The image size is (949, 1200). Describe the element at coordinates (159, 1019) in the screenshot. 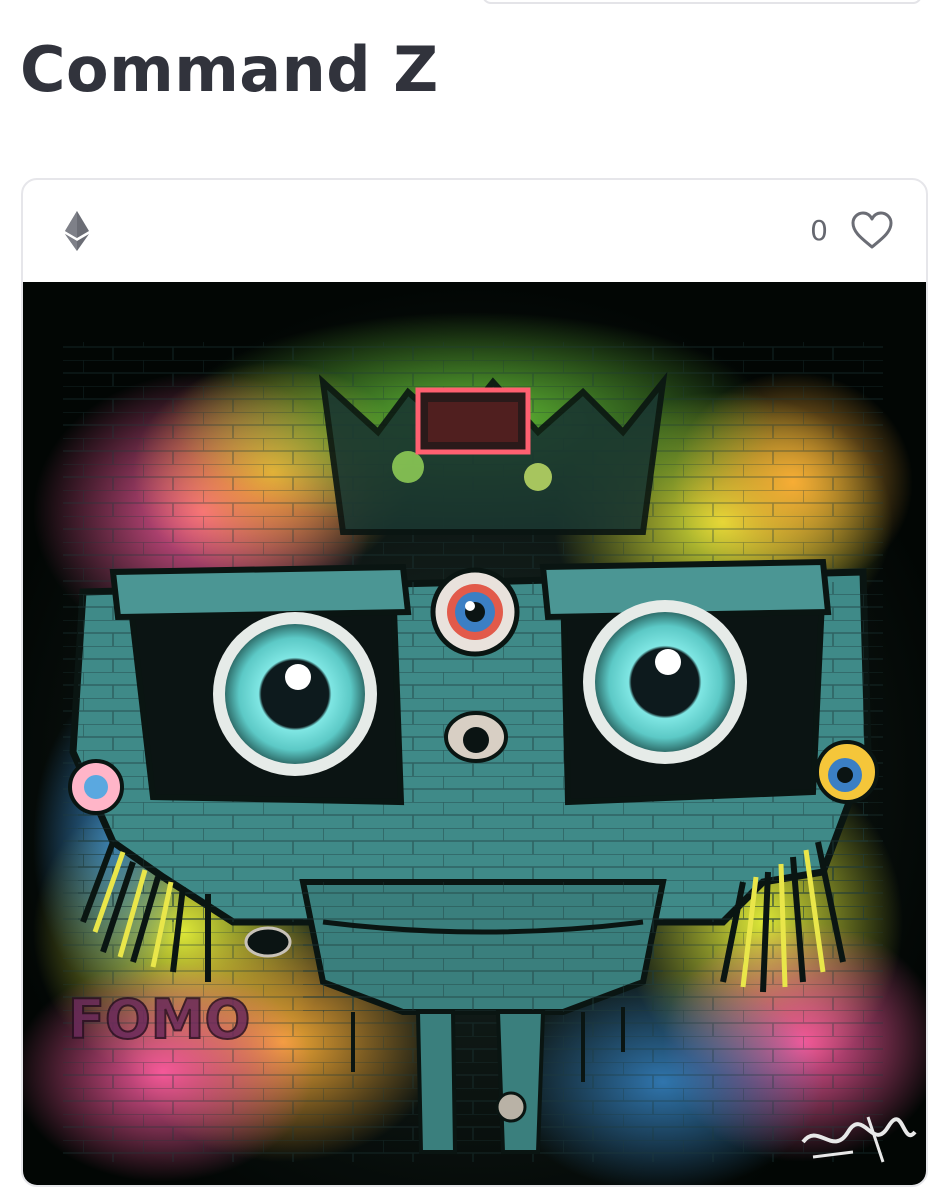

I see `artwork-tag-text: FOMO` at that location.